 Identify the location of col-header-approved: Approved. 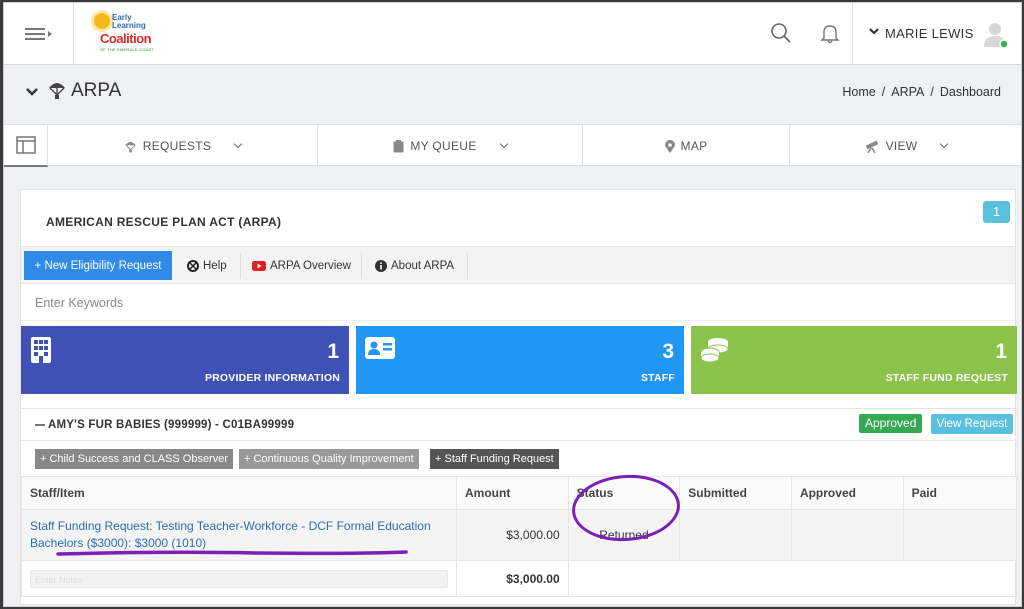
(847, 493).